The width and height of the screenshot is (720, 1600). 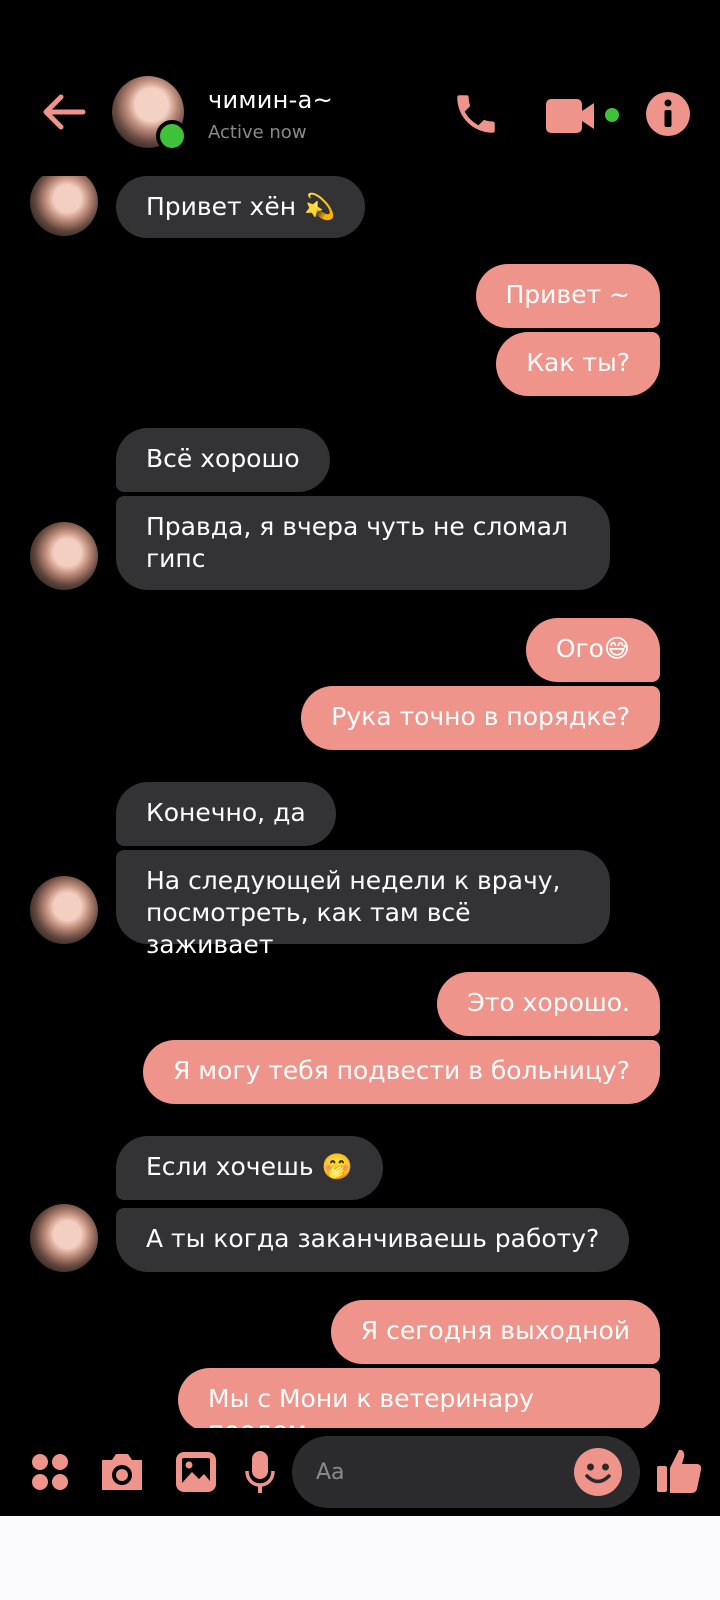 What do you see at coordinates (419, 1398) in the screenshot?
I see `message-bubble-outgoing: Мы с Мони к ветеринару поедем` at bounding box center [419, 1398].